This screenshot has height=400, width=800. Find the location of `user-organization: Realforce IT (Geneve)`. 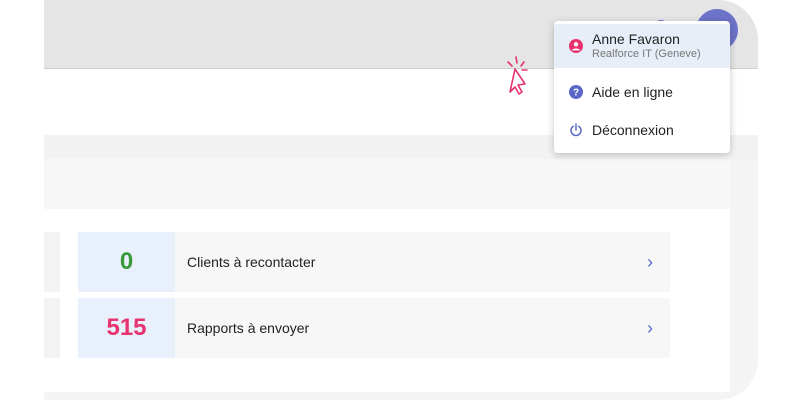

user-organization: Realforce IT (Geneve) is located at coordinates (646, 53).